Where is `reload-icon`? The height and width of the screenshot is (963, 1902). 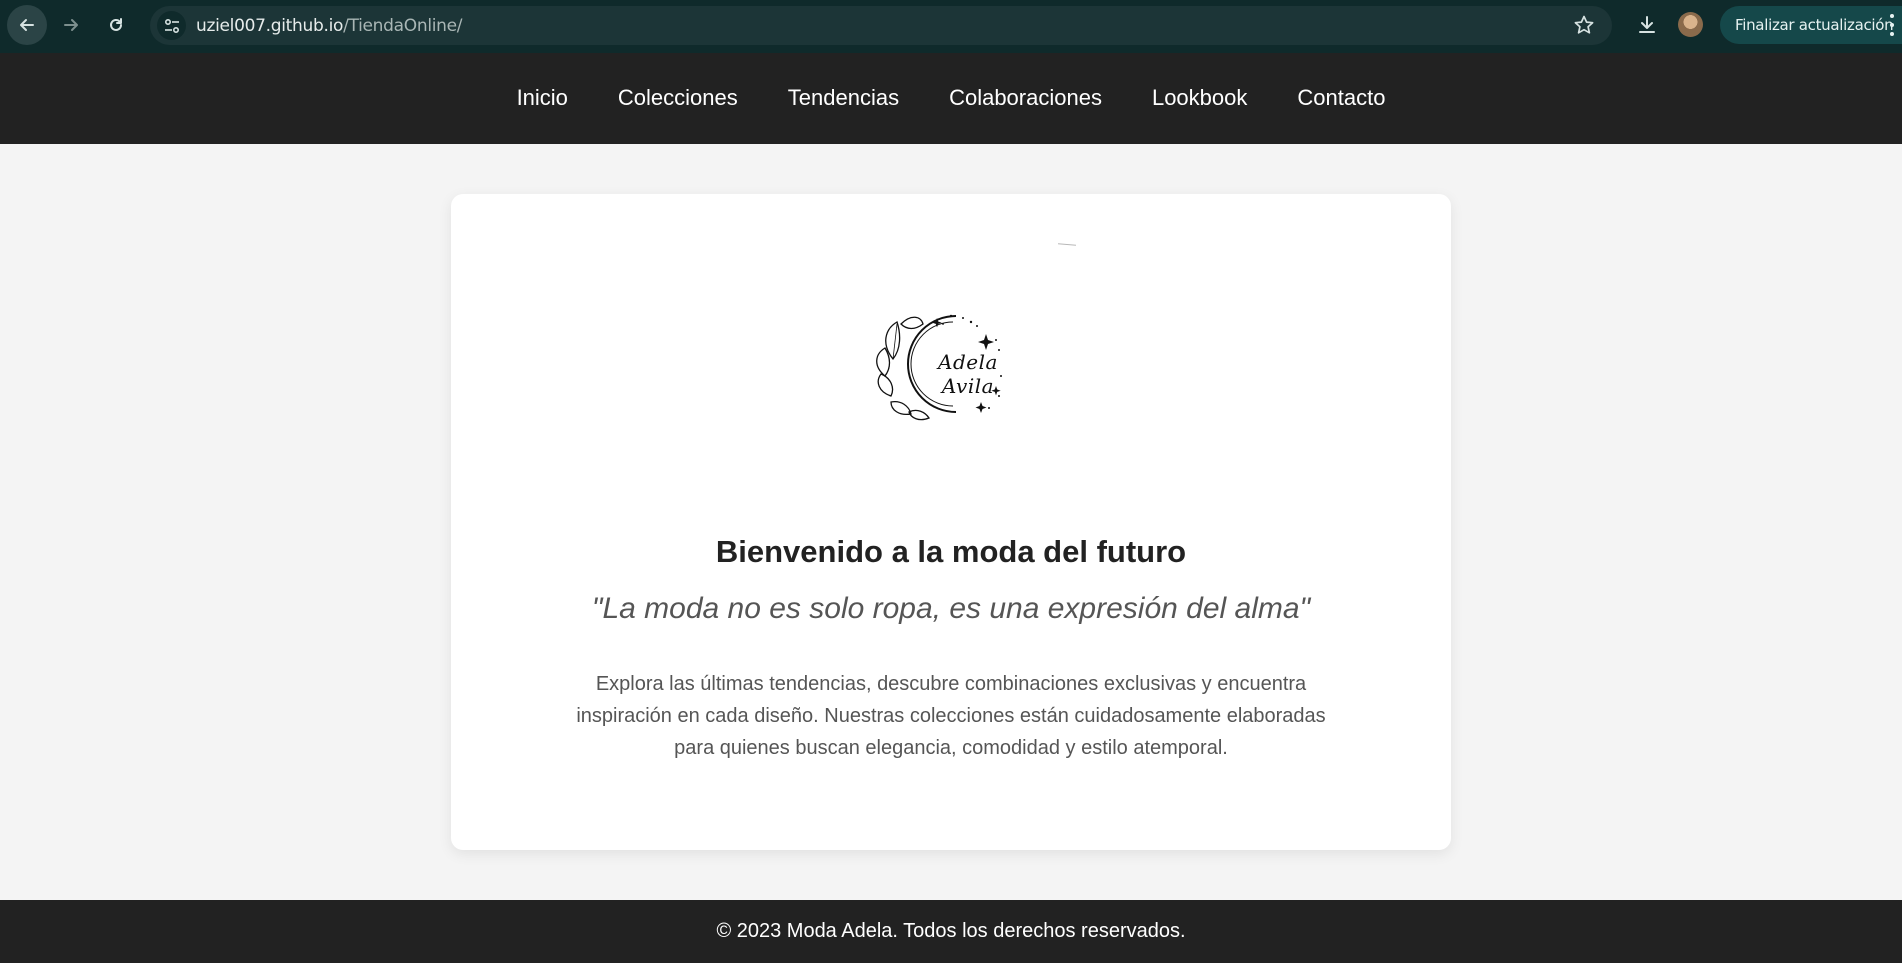
reload-icon is located at coordinates (116, 24).